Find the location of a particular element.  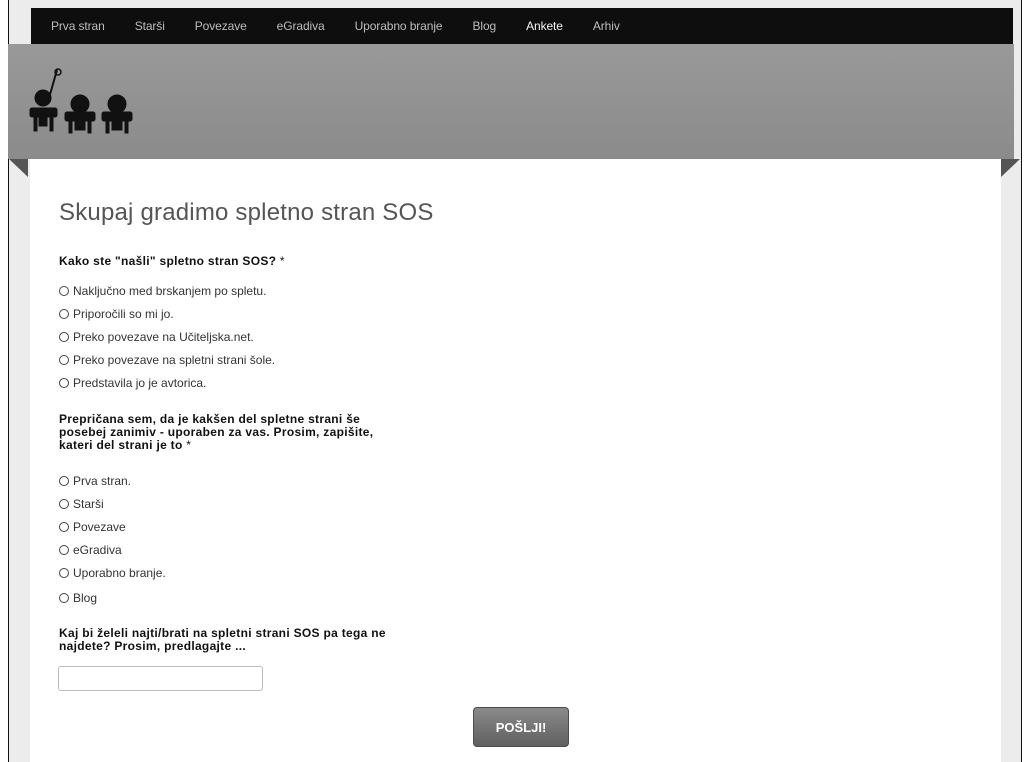

q1-option-3: Preko povezave na Učiteljska.net. is located at coordinates (156, 337).